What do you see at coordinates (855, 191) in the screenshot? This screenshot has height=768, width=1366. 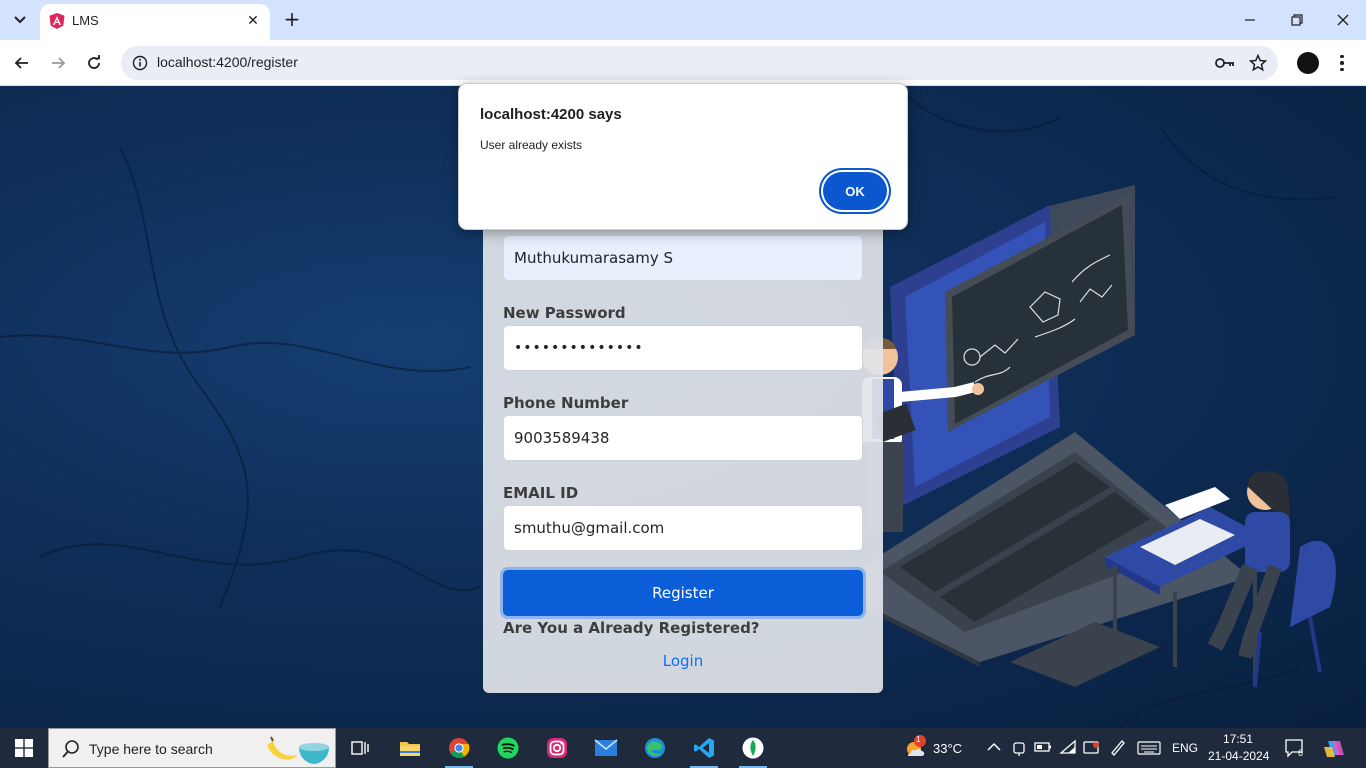 I see `ok-button: OK` at bounding box center [855, 191].